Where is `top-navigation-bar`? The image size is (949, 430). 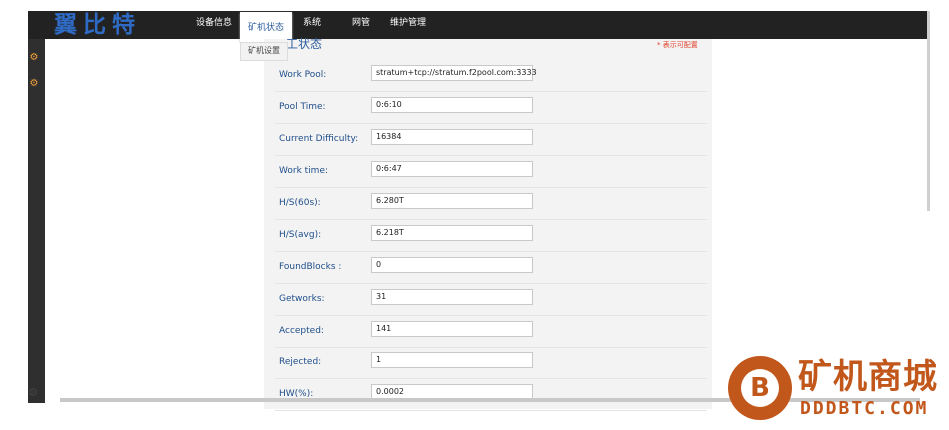 top-navigation-bar is located at coordinates (477, 25).